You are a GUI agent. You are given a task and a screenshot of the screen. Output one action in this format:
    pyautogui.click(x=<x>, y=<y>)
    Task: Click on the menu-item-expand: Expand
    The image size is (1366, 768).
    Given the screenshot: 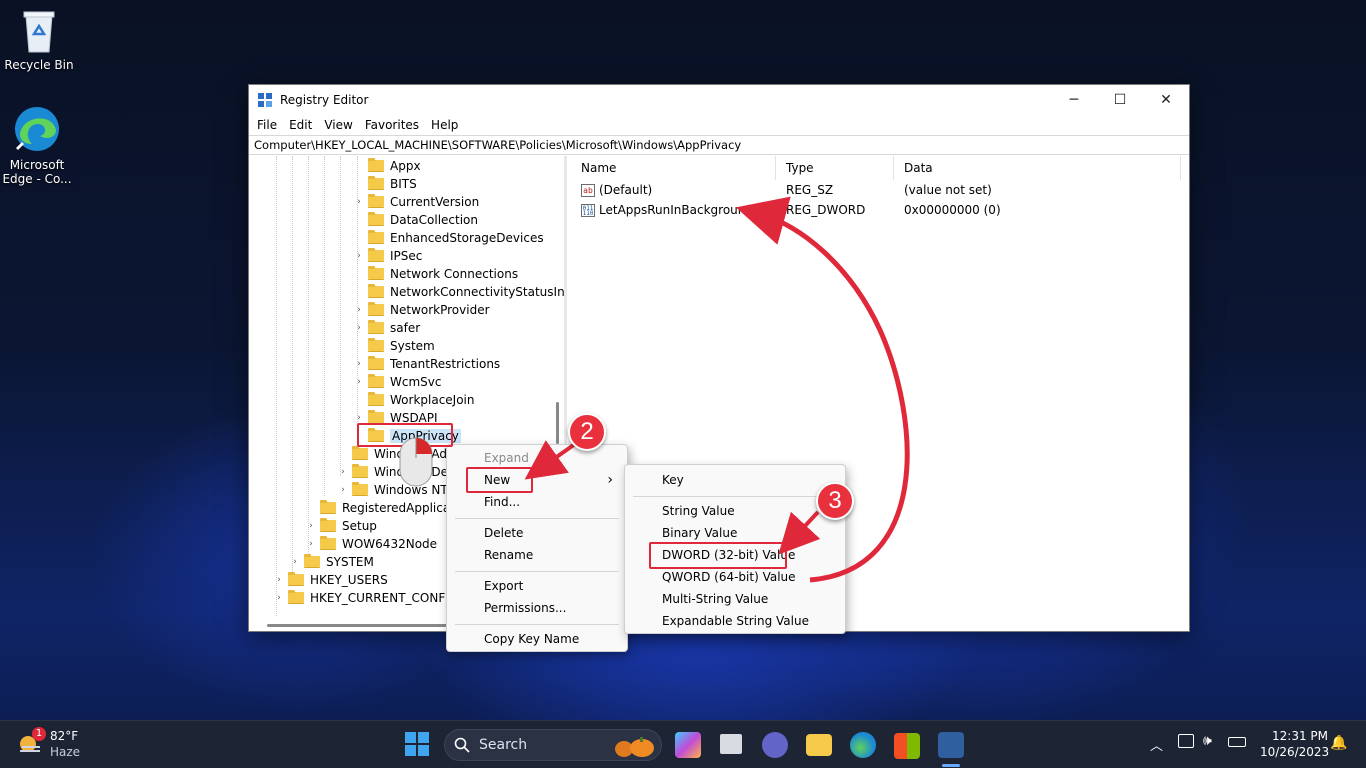 What is the action you would take?
    pyautogui.click(x=537, y=458)
    